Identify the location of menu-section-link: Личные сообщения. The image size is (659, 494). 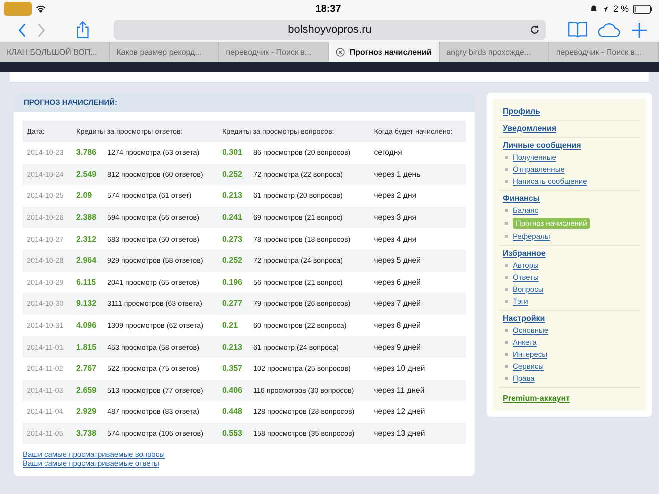
(542, 145).